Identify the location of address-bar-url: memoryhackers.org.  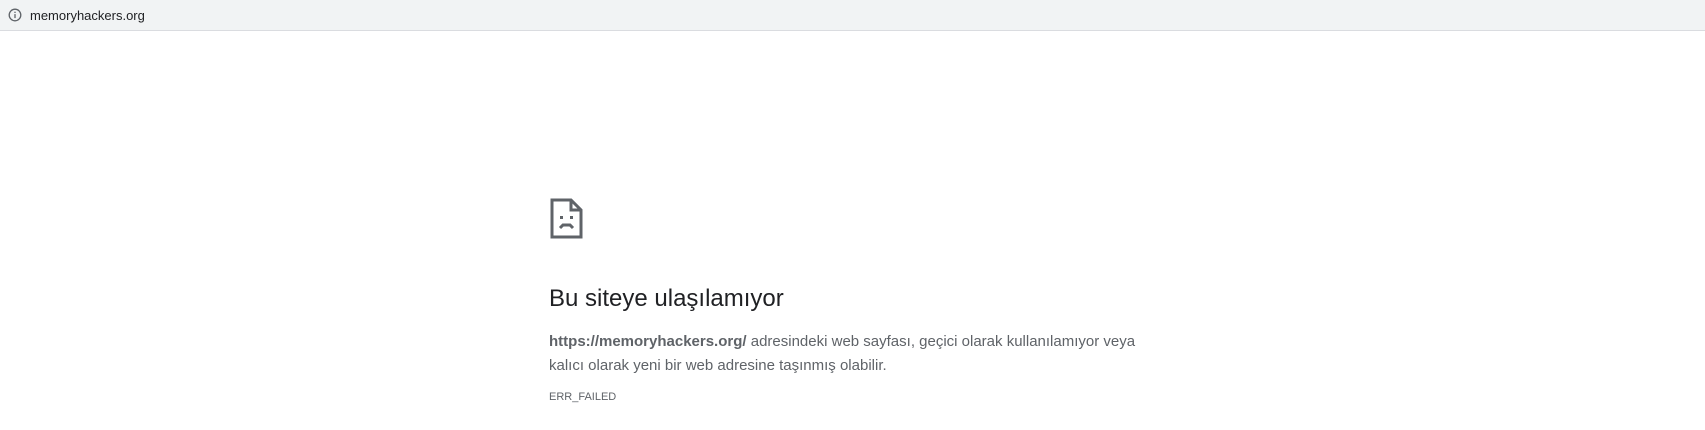
(87, 15).